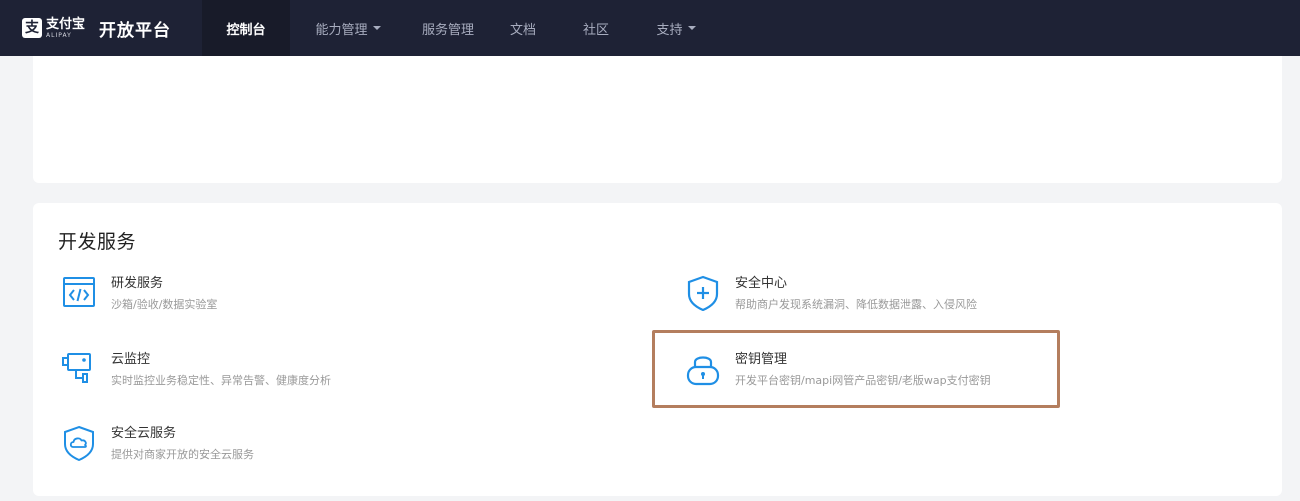  I want to click on lock-icon, so click(703, 371).